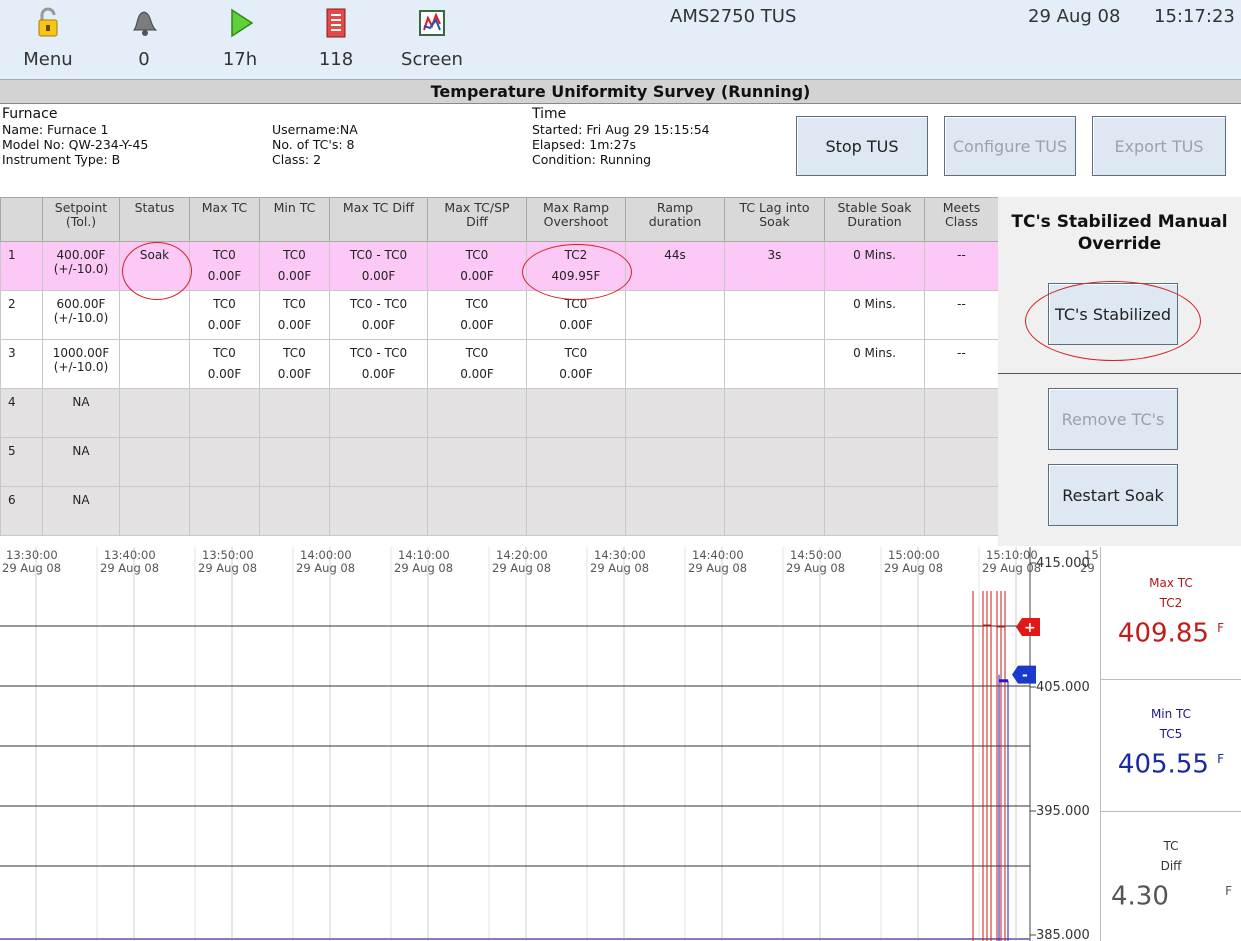  What do you see at coordinates (499, 413) in the screenshot?
I see `table-row: 4 NA` at bounding box center [499, 413].